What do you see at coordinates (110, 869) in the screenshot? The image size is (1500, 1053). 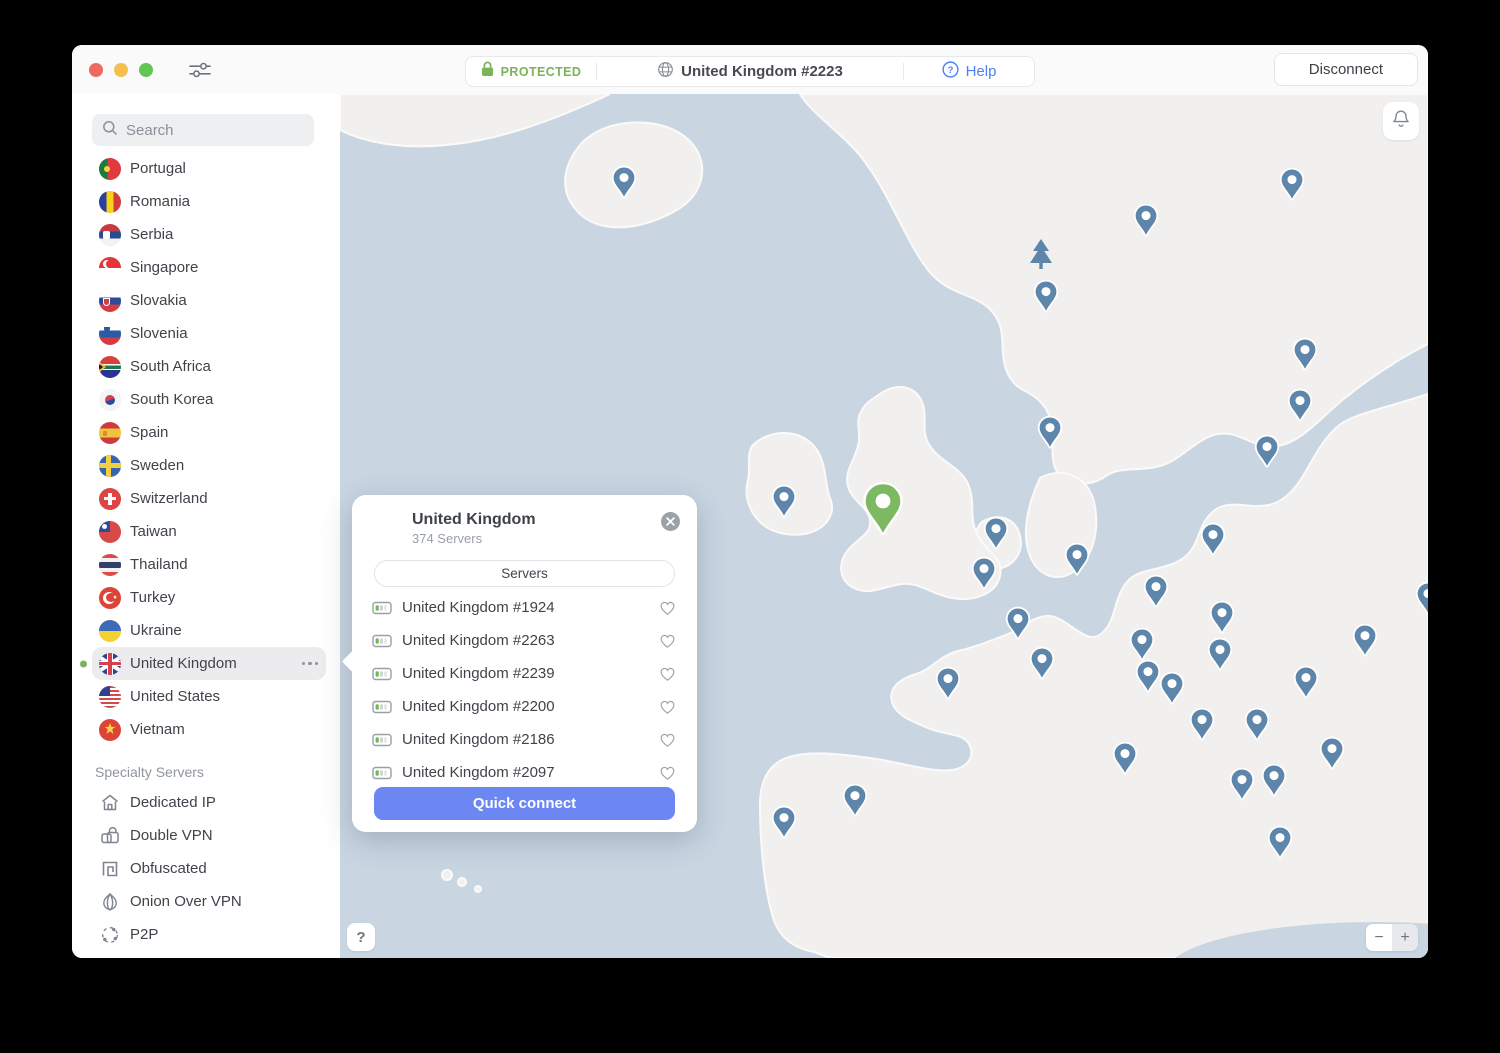 I see `obfuscated-icon` at bounding box center [110, 869].